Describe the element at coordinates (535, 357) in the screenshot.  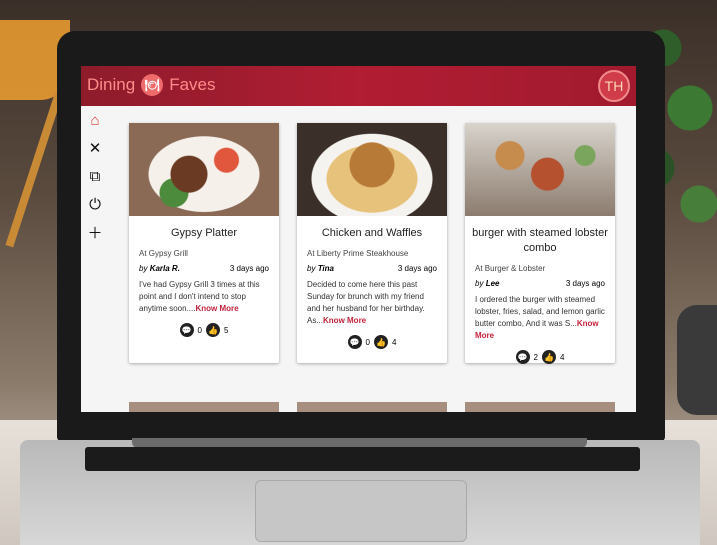
I see `comment-count: 2` at that location.